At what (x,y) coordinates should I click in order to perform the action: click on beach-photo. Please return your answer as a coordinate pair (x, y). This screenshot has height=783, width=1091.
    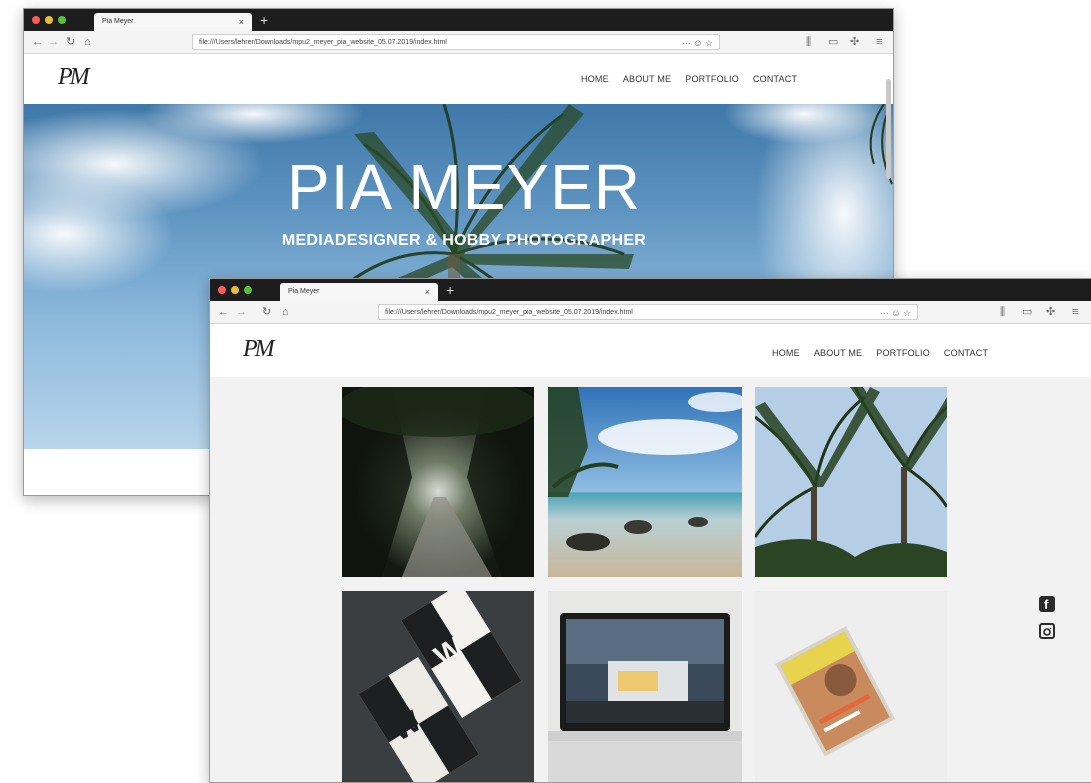
    Looking at the image, I should click on (645, 482).